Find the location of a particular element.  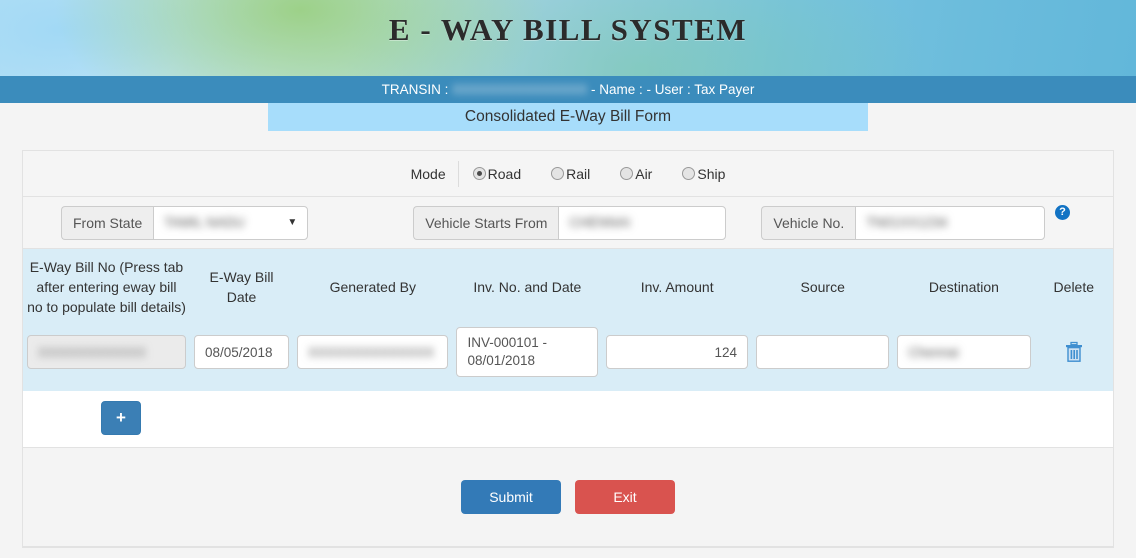

mode-option-air: Air is located at coordinates (636, 174).